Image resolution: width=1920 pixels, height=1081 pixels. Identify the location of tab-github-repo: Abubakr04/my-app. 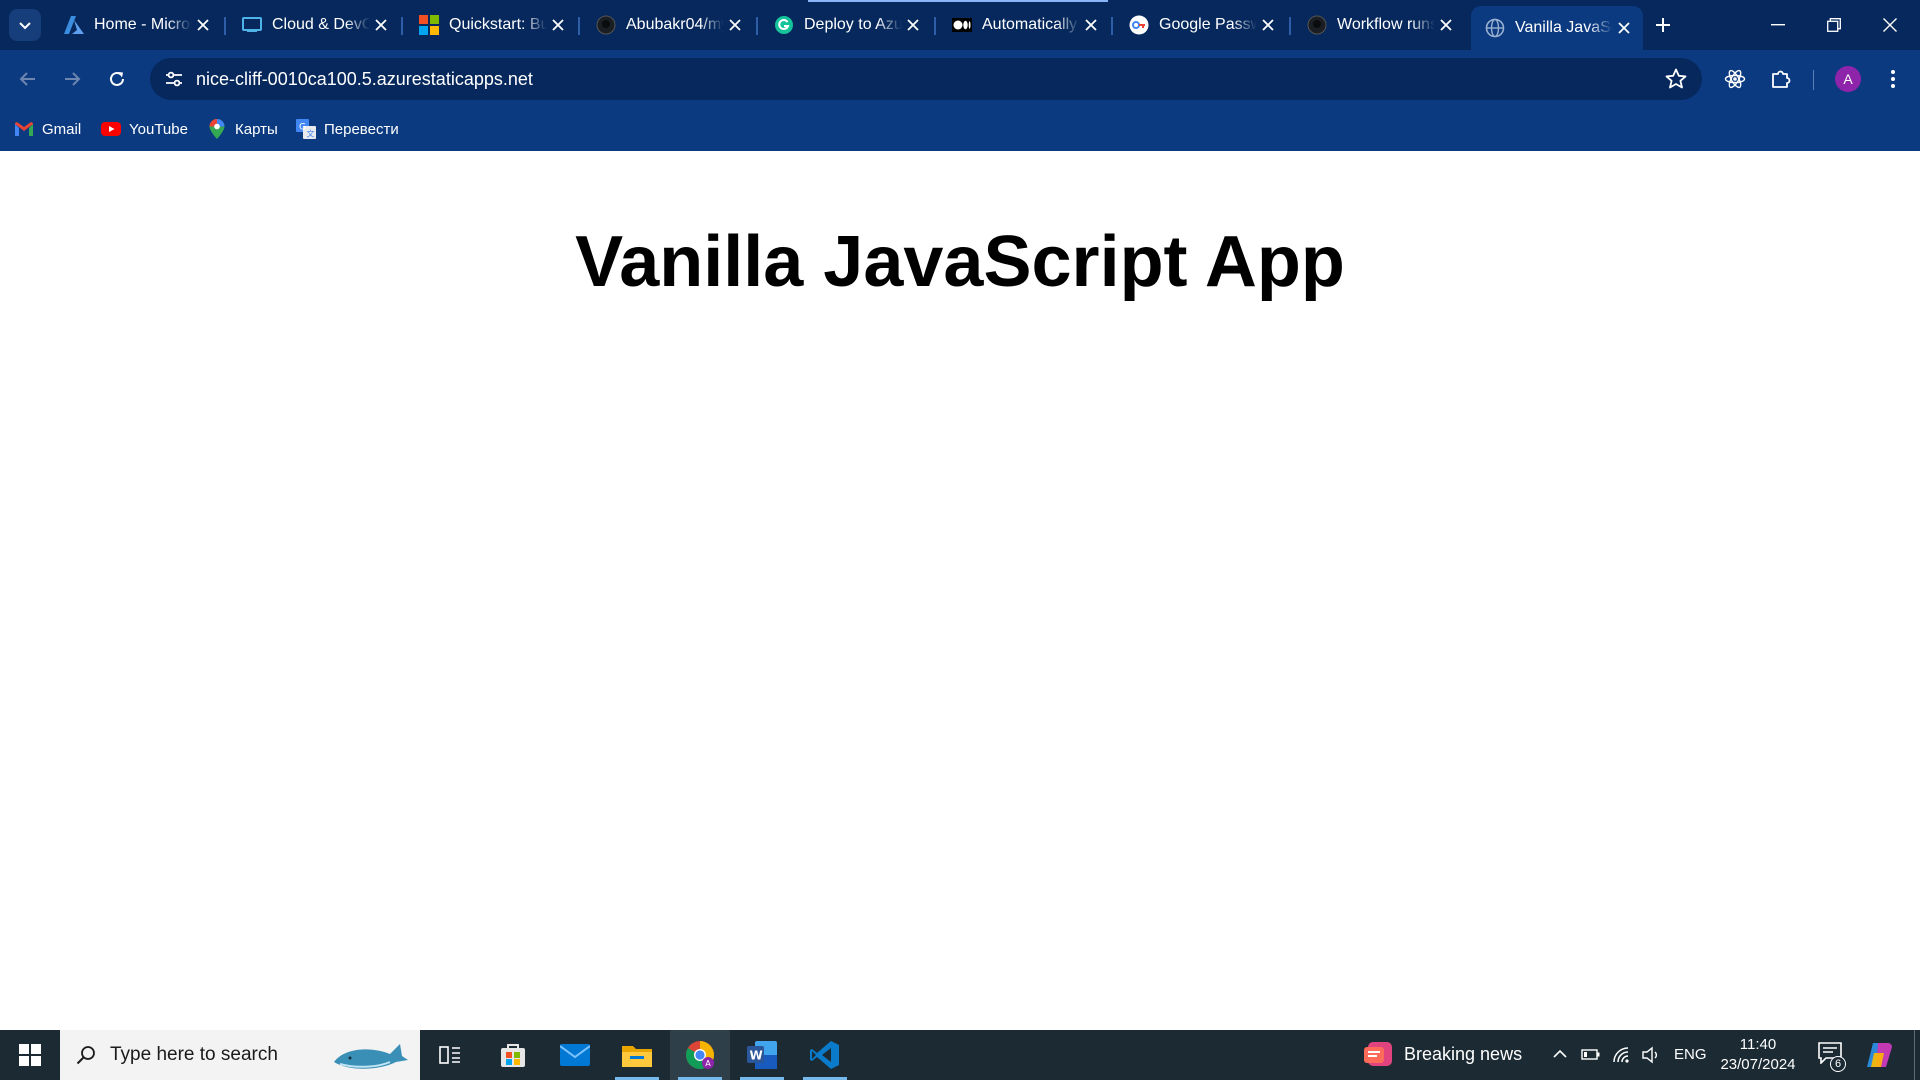
(668, 25).